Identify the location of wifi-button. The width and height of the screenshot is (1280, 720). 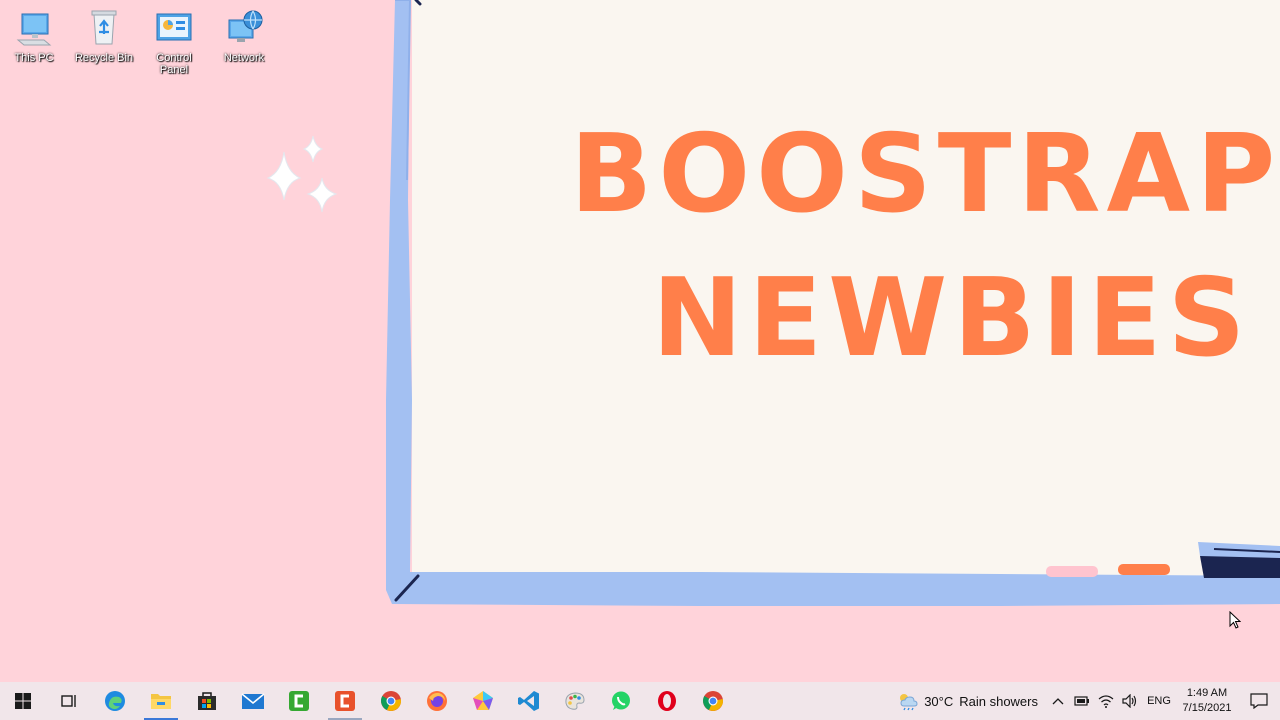
(1106, 701).